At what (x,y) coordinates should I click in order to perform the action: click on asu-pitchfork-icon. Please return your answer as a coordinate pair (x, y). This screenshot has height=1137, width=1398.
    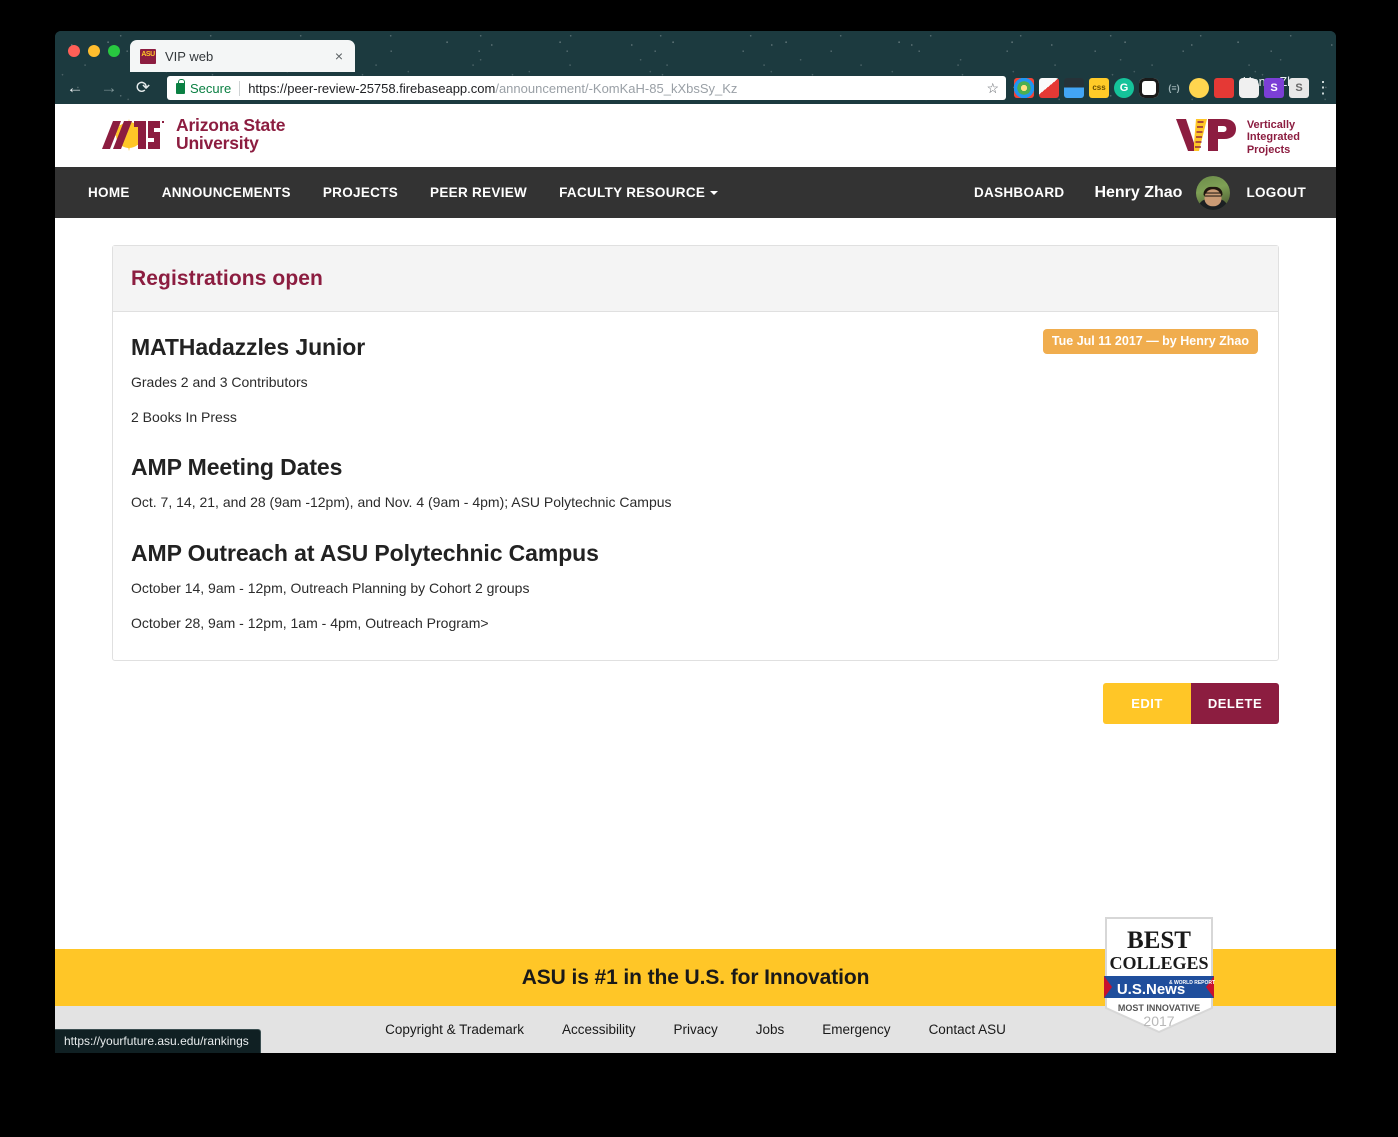
    Looking at the image, I should click on (133, 135).